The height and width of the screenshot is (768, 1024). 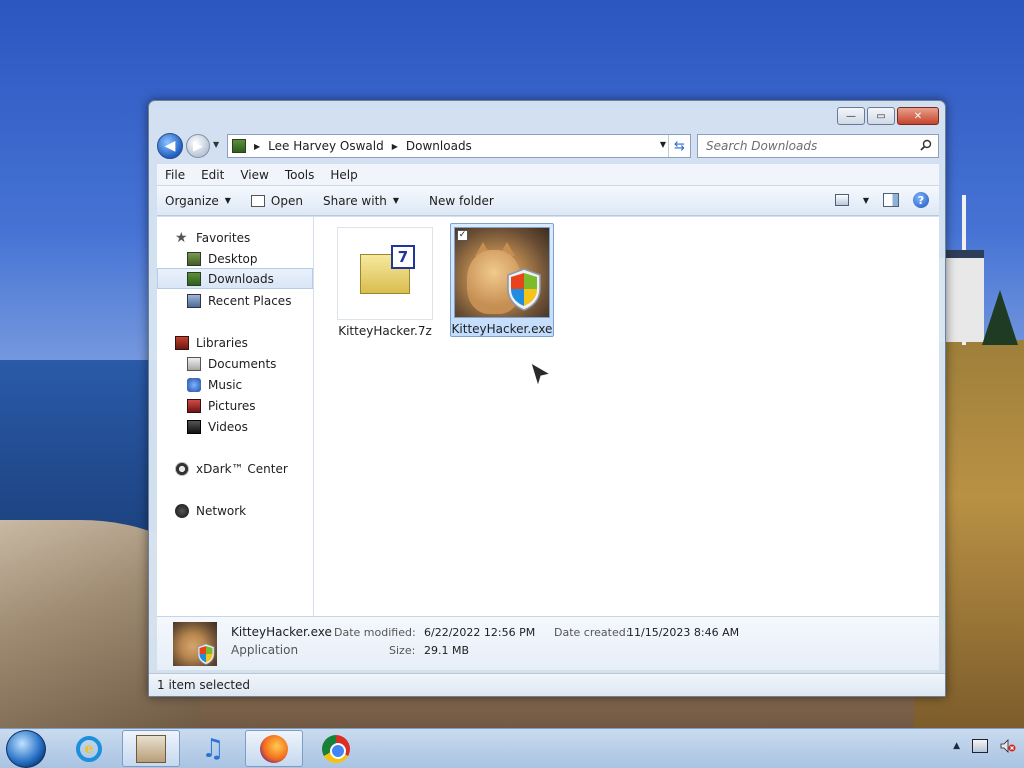 I want to click on open-label: Open, so click(x=286, y=200).